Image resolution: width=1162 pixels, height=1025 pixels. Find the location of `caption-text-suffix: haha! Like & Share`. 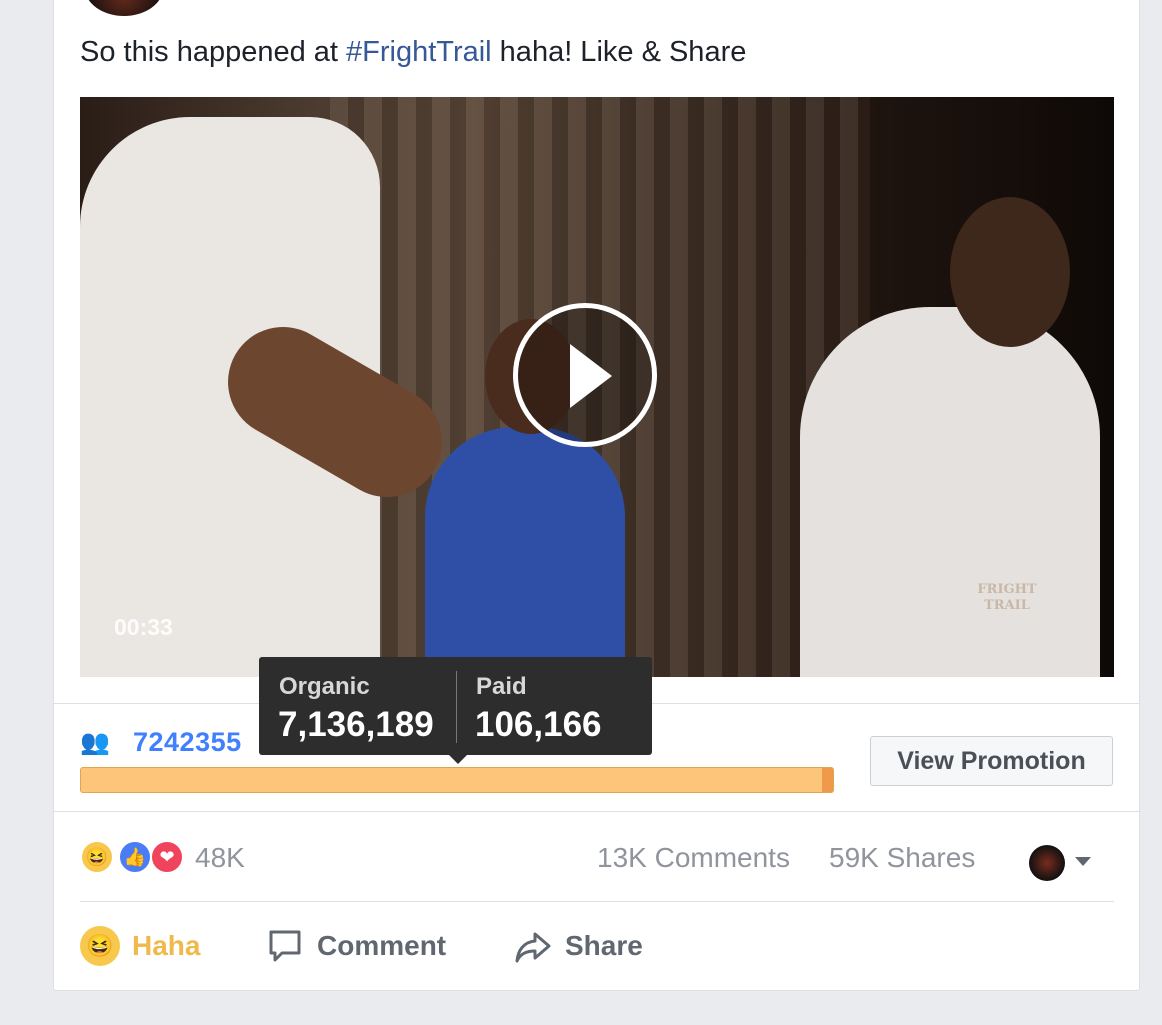

caption-text-suffix: haha! Like & Share is located at coordinates (619, 52).